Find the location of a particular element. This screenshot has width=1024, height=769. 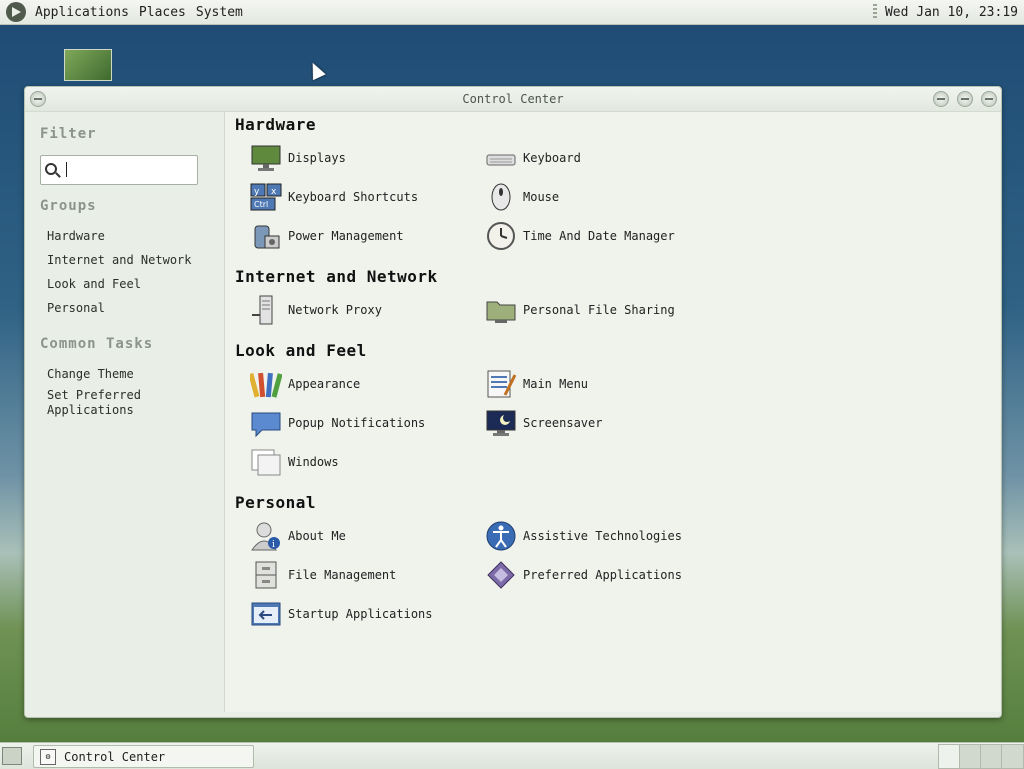

taskbar-item-control-center: ⚙ Control Center is located at coordinates (143, 756).